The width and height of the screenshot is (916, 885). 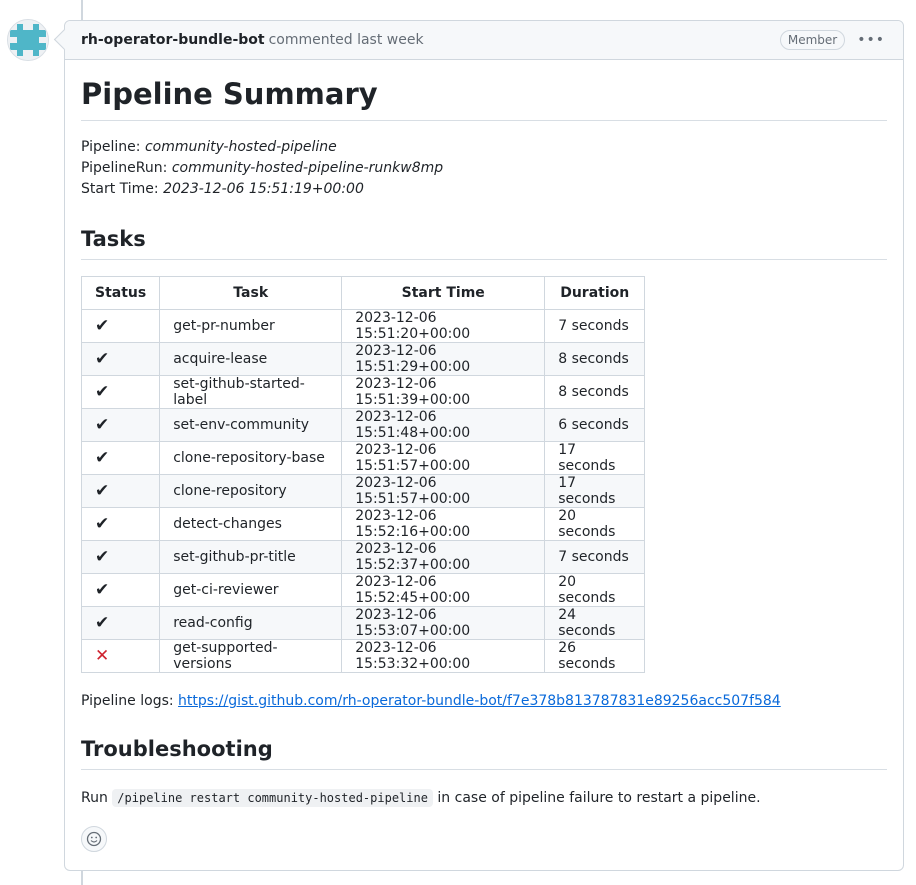 What do you see at coordinates (251, 491) in the screenshot?
I see `task-cell: clone-repository` at bounding box center [251, 491].